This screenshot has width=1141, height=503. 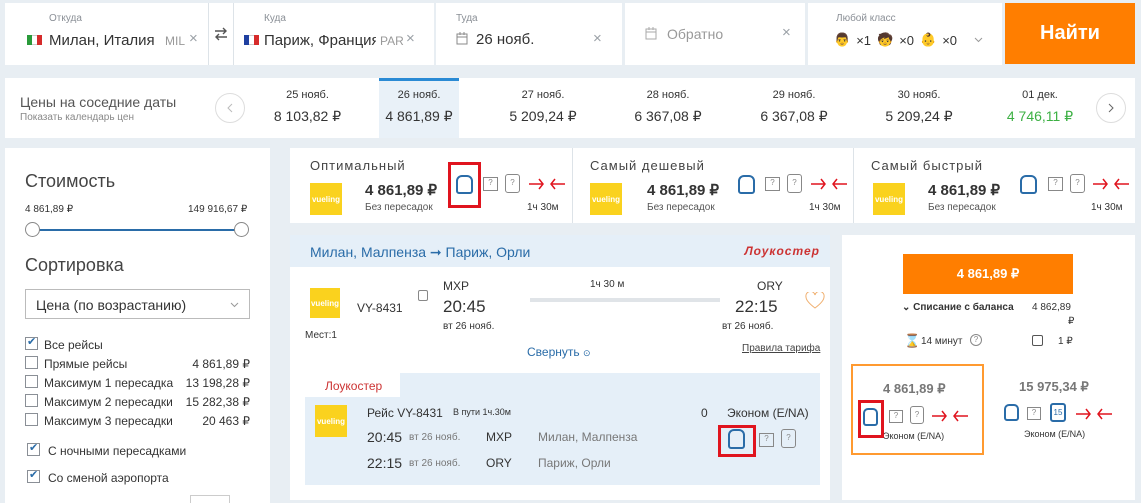 I want to click on filter-option-direct: Прямые рейсы 4 861,89 ₽, so click(x=137, y=364).